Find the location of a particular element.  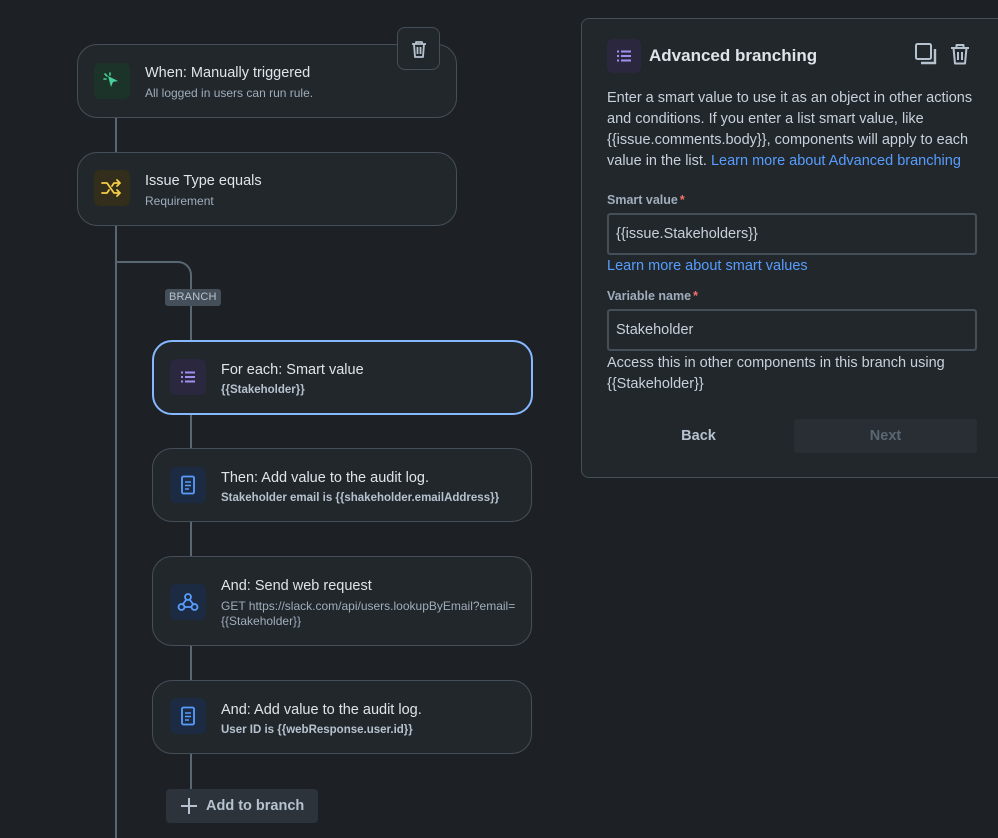

cursor-click-icon is located at coordinates (112, 81).